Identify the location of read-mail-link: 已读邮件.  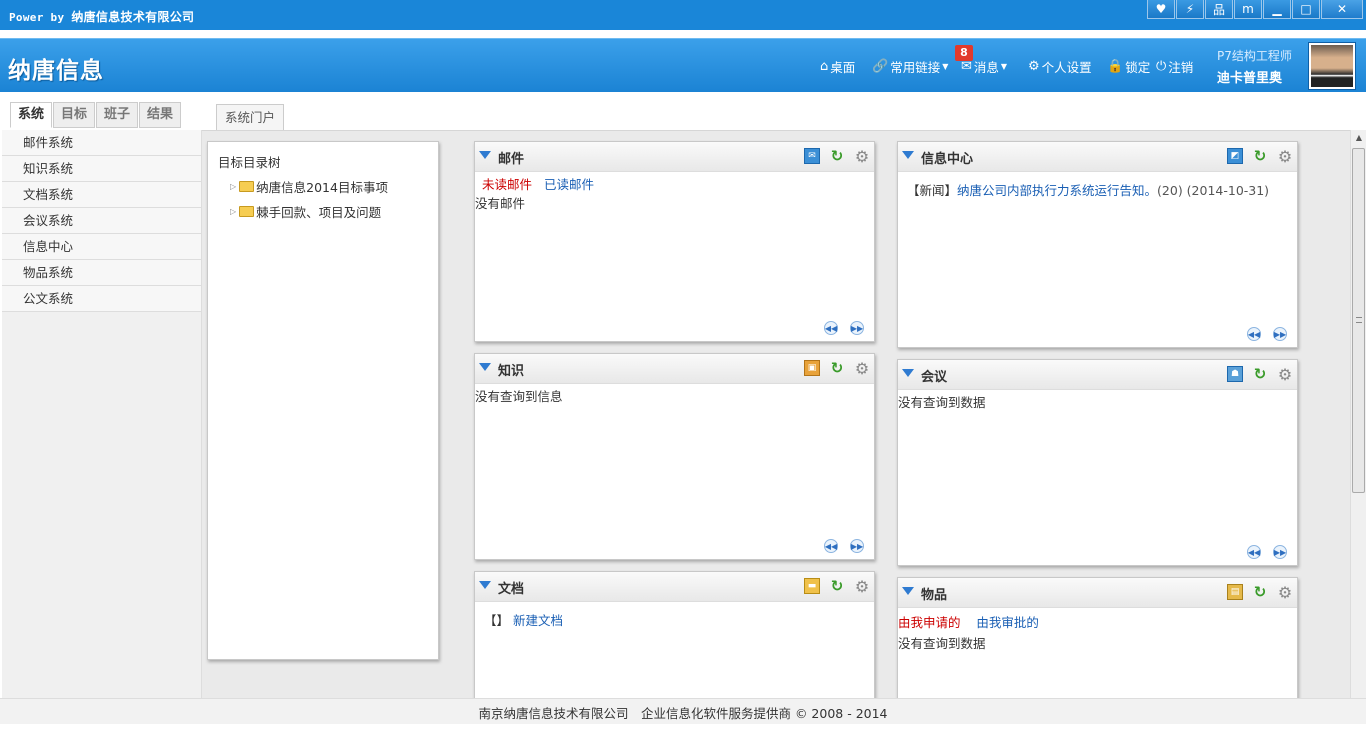
(569, 184).